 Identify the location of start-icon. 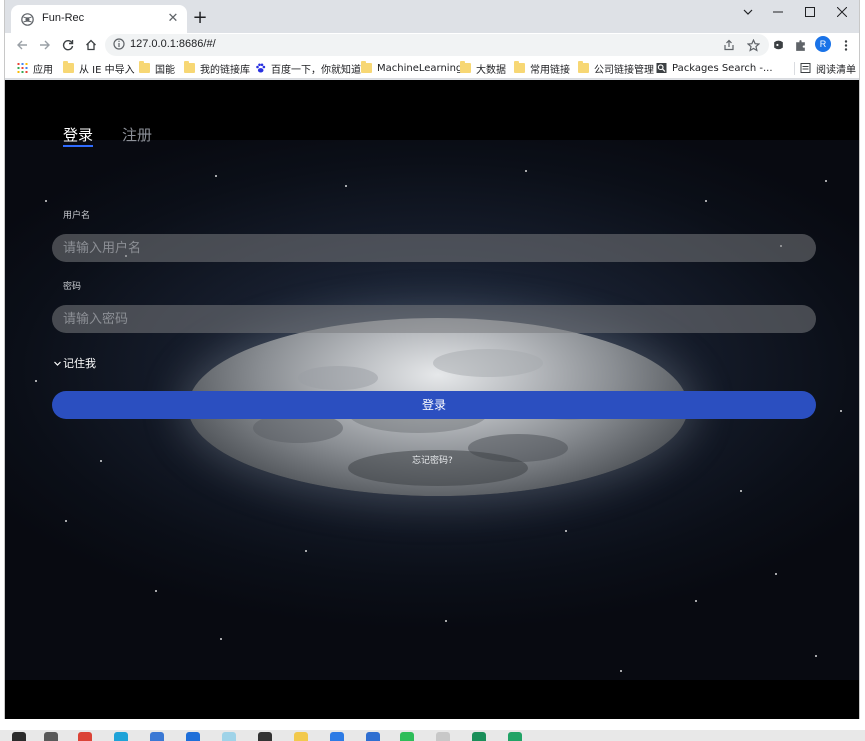
(19, 736).